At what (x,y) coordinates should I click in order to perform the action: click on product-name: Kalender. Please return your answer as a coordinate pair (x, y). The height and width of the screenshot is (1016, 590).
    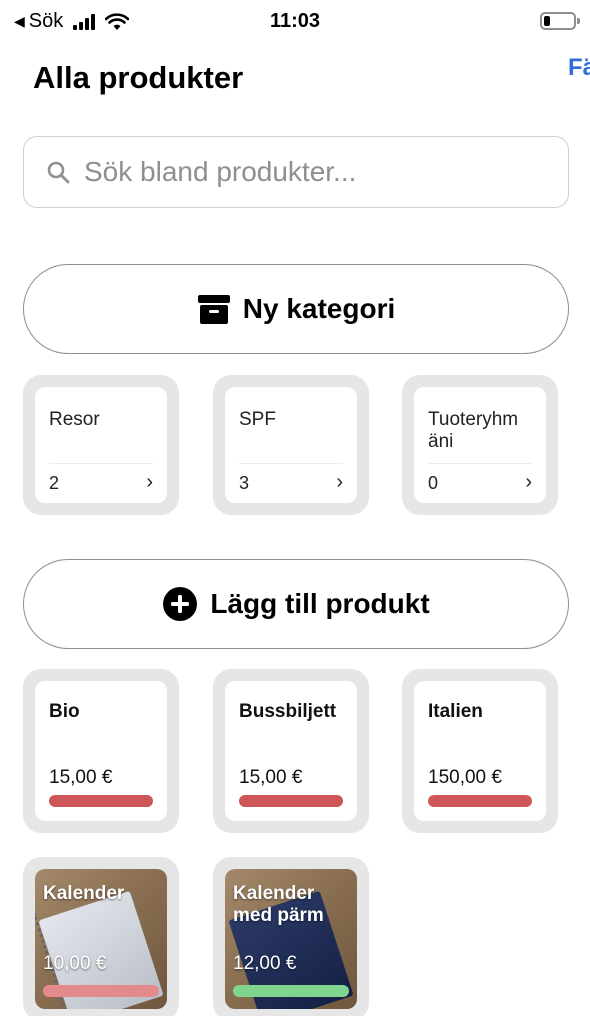
    Looking at the image, I should click on (84, 893).